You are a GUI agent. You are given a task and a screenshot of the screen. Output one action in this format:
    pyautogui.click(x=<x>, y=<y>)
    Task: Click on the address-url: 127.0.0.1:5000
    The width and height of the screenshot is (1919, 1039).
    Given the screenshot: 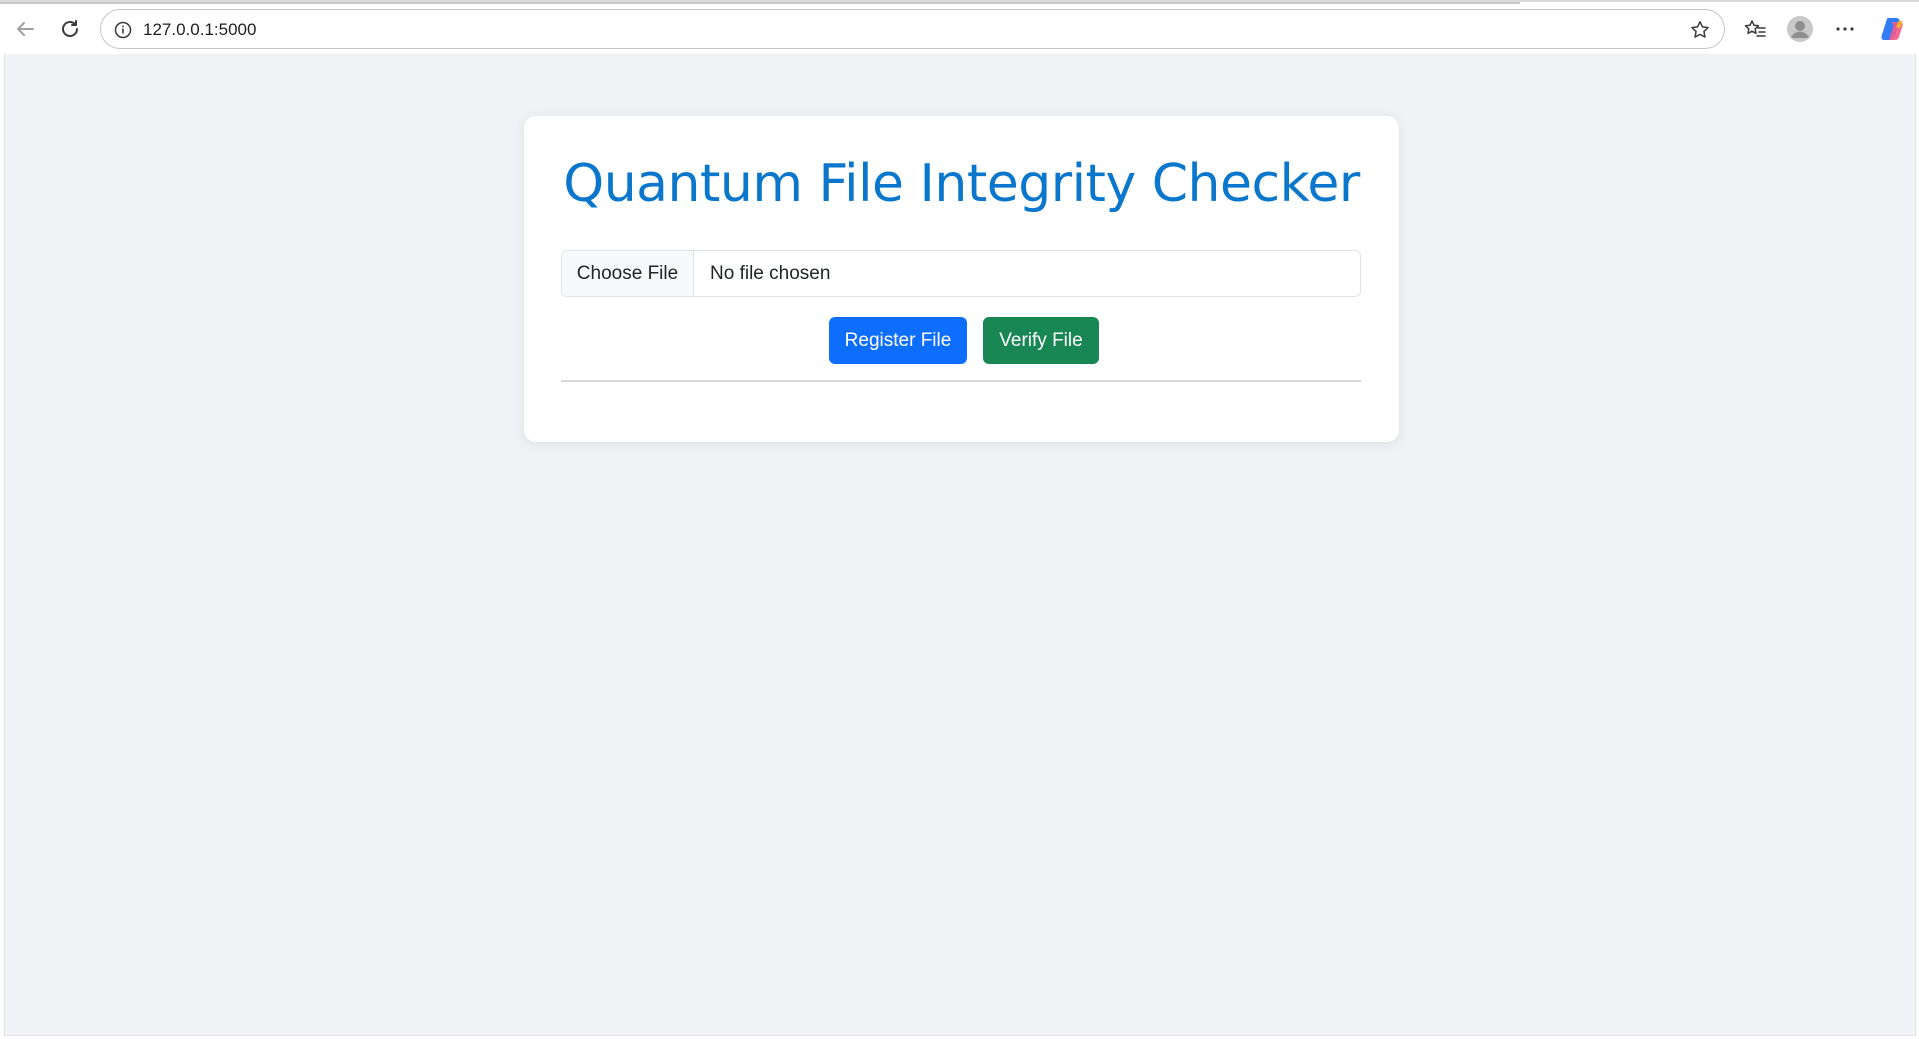 What is the action you would take?
    pyautogui.click(x=200, y=29)
    